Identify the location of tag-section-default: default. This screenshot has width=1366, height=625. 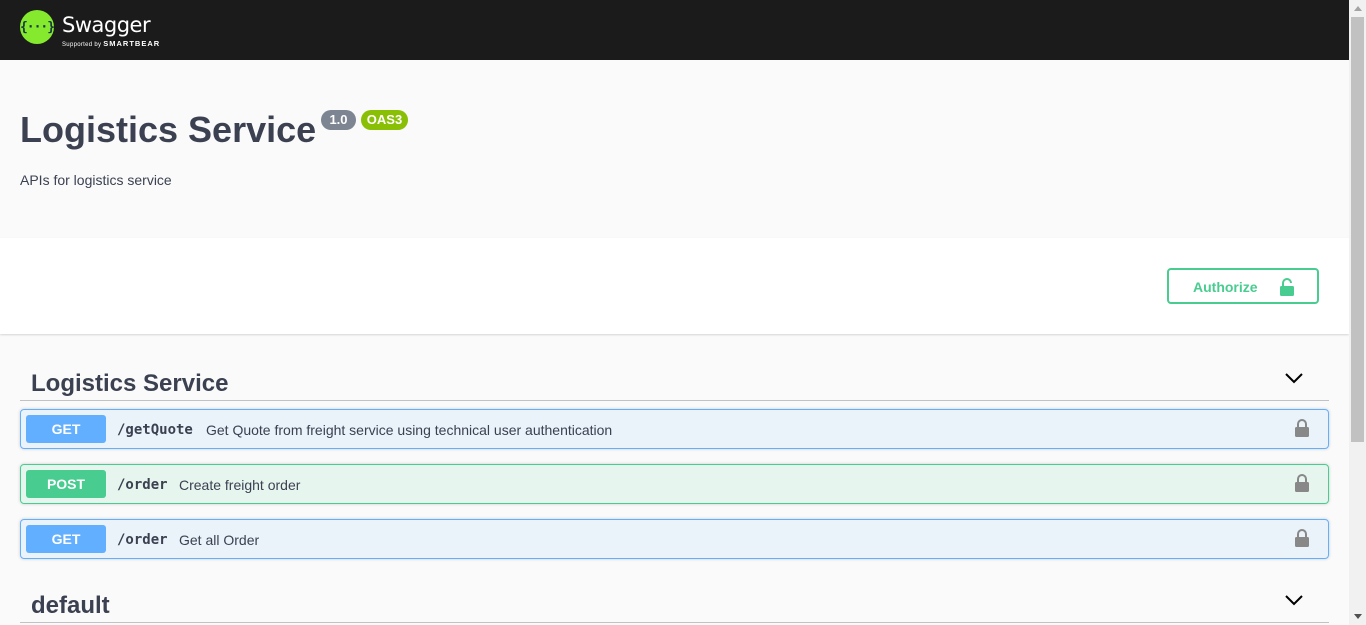
(674, 601).